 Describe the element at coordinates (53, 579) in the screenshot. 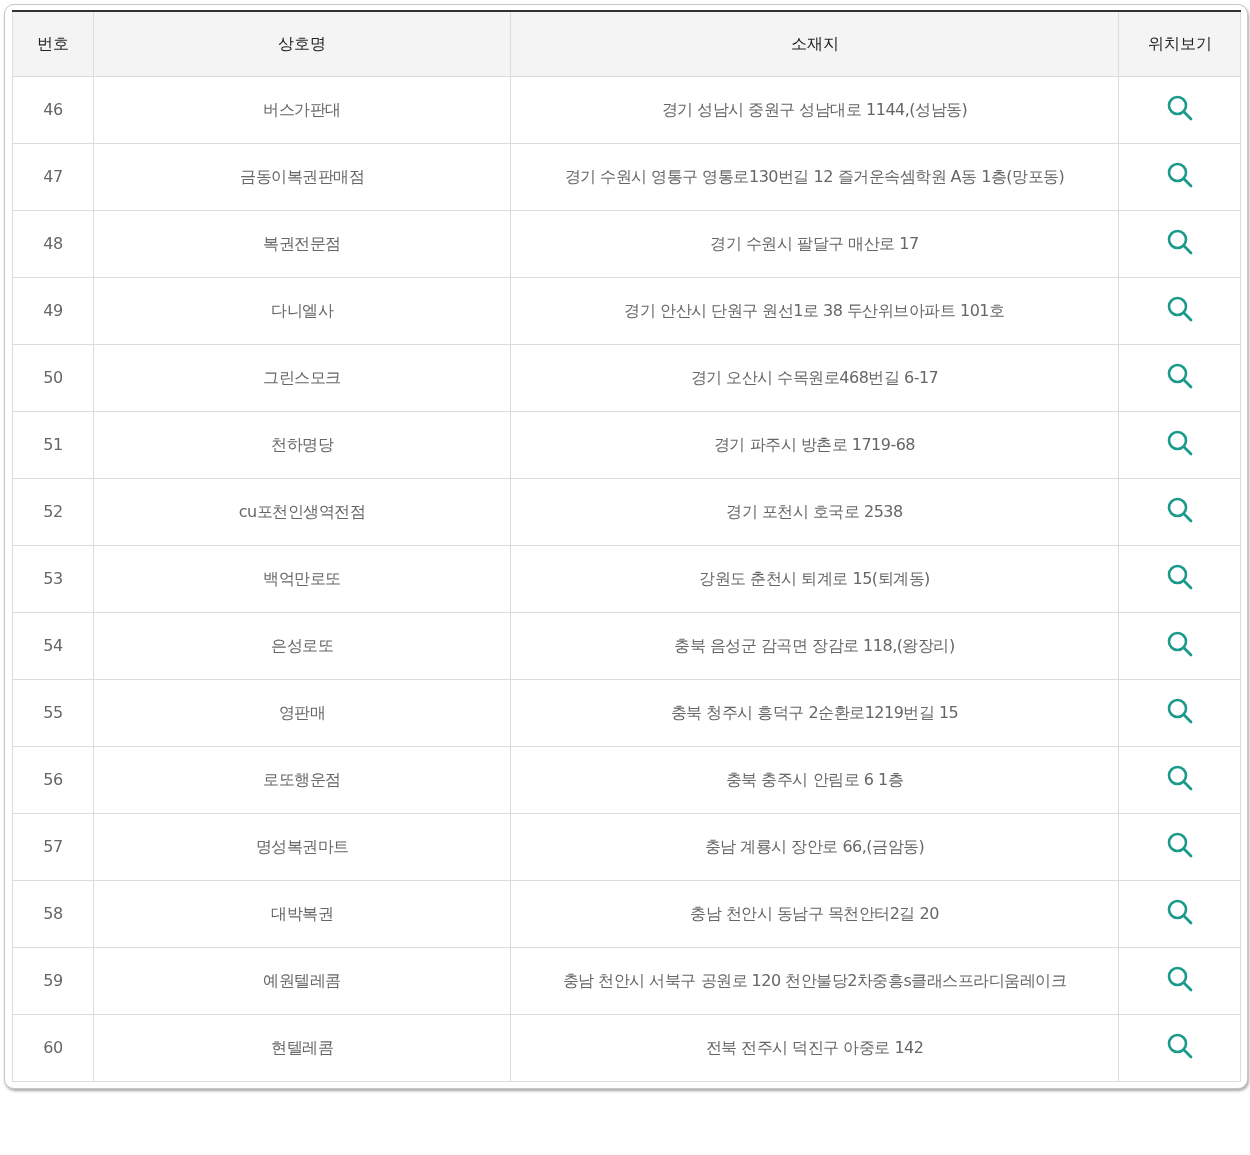

I see `number-cell: 53` at that location.